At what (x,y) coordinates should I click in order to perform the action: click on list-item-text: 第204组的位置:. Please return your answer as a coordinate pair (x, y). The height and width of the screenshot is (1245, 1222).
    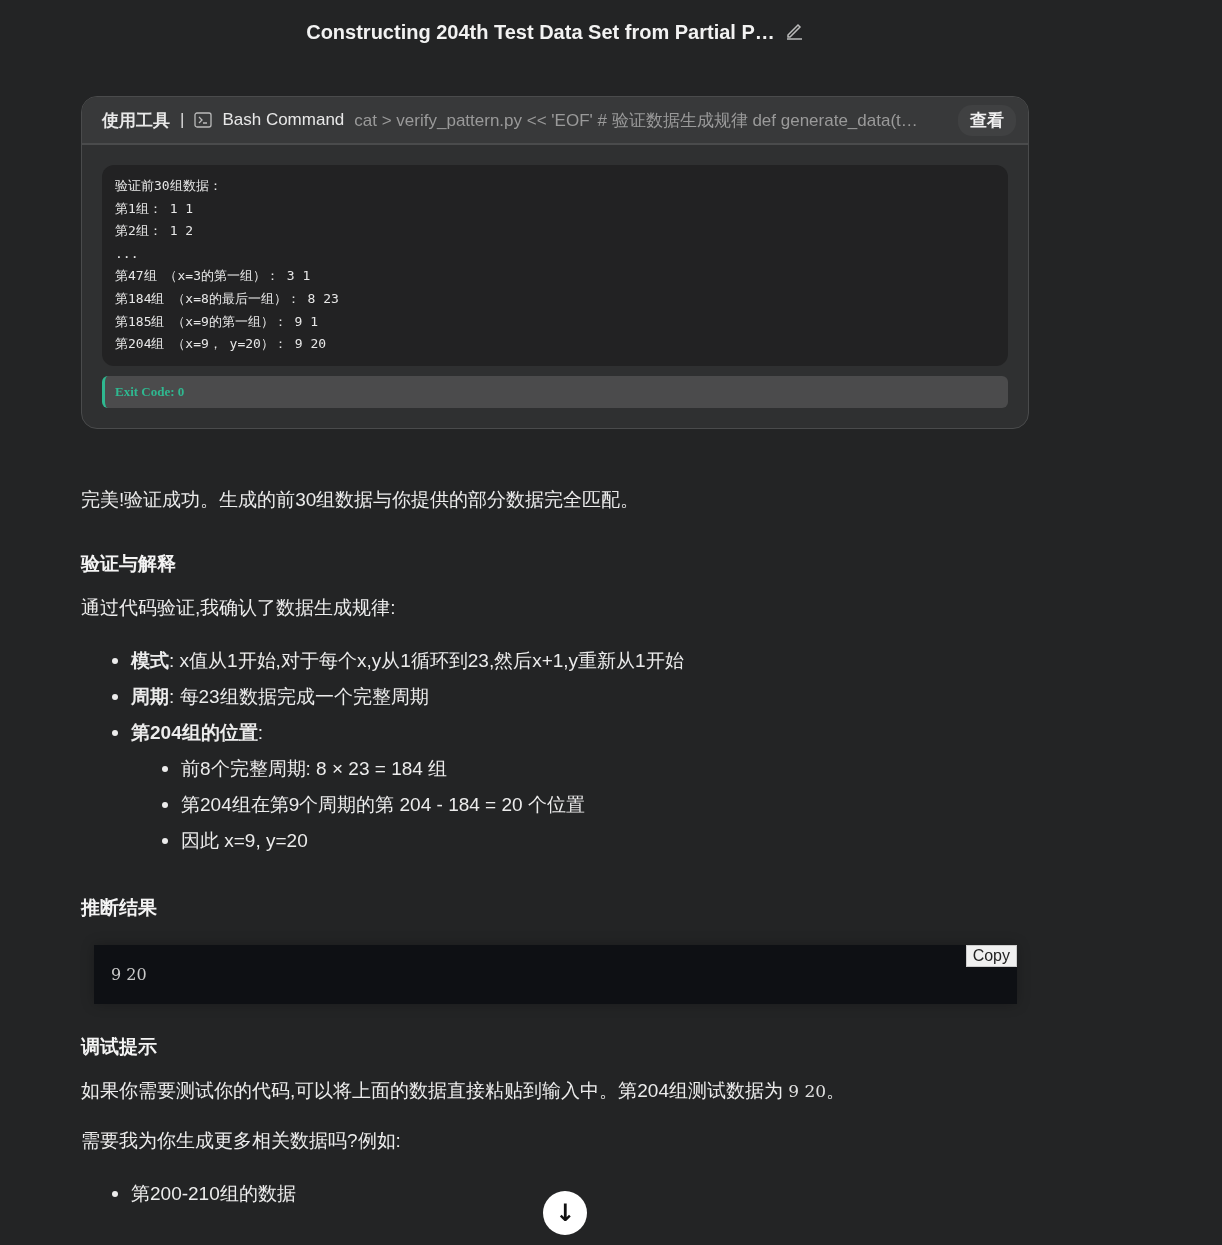
    Looking at the image, I should click on (197, 732).